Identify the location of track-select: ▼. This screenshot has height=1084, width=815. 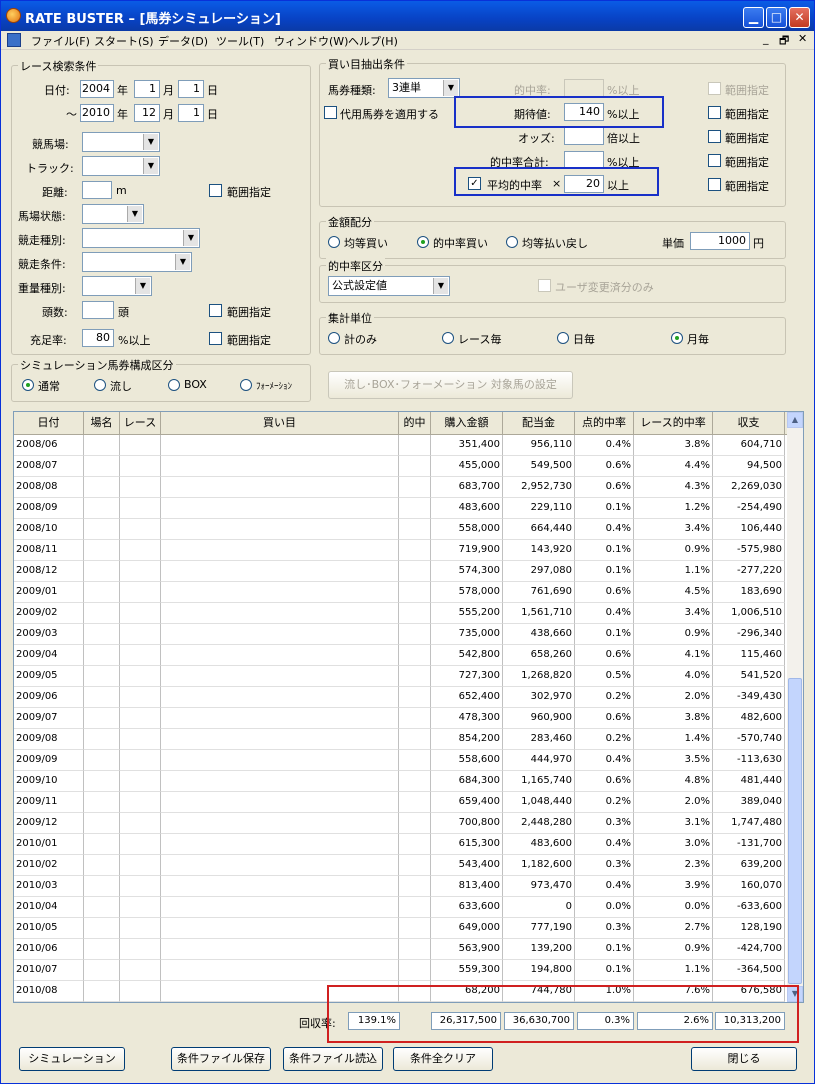
(121, 166).